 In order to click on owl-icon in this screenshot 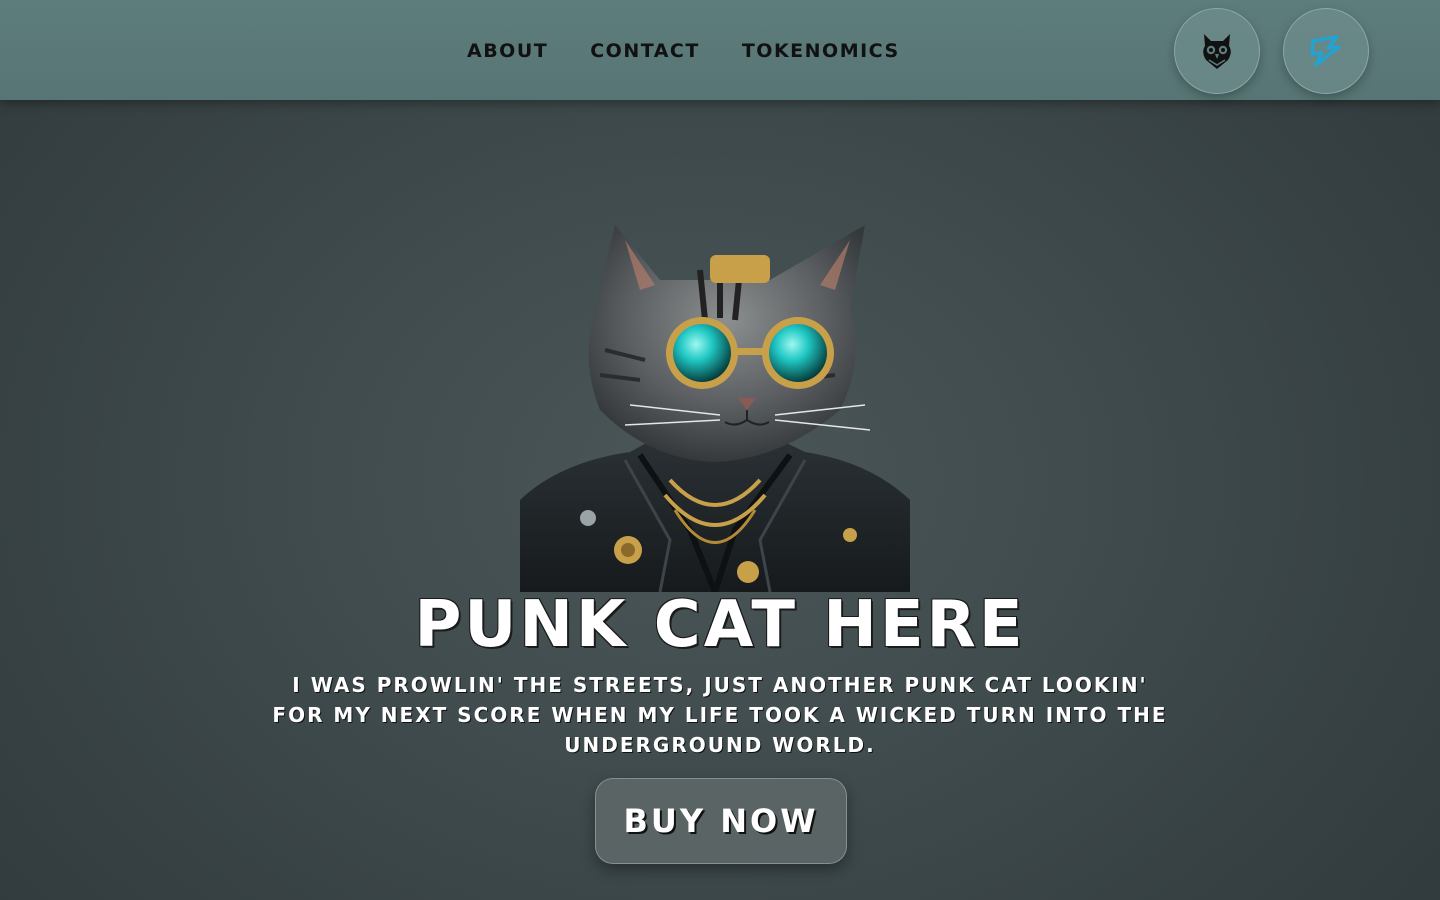, I will do `click(1217, 51)`.